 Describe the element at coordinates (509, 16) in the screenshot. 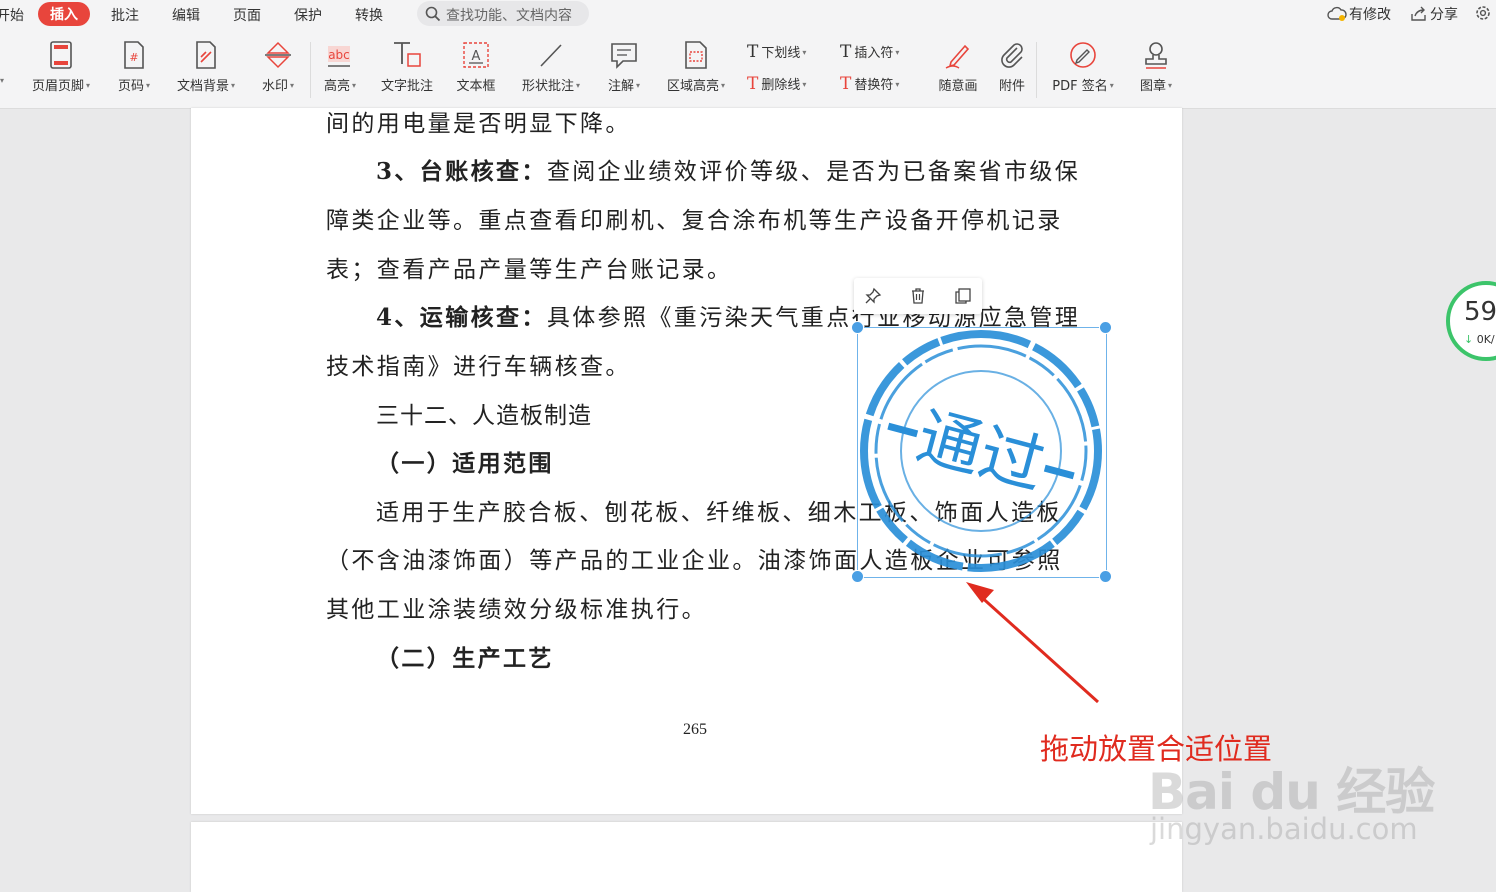

I see `search-placeholder: 查找功能、文档内容` at that location.